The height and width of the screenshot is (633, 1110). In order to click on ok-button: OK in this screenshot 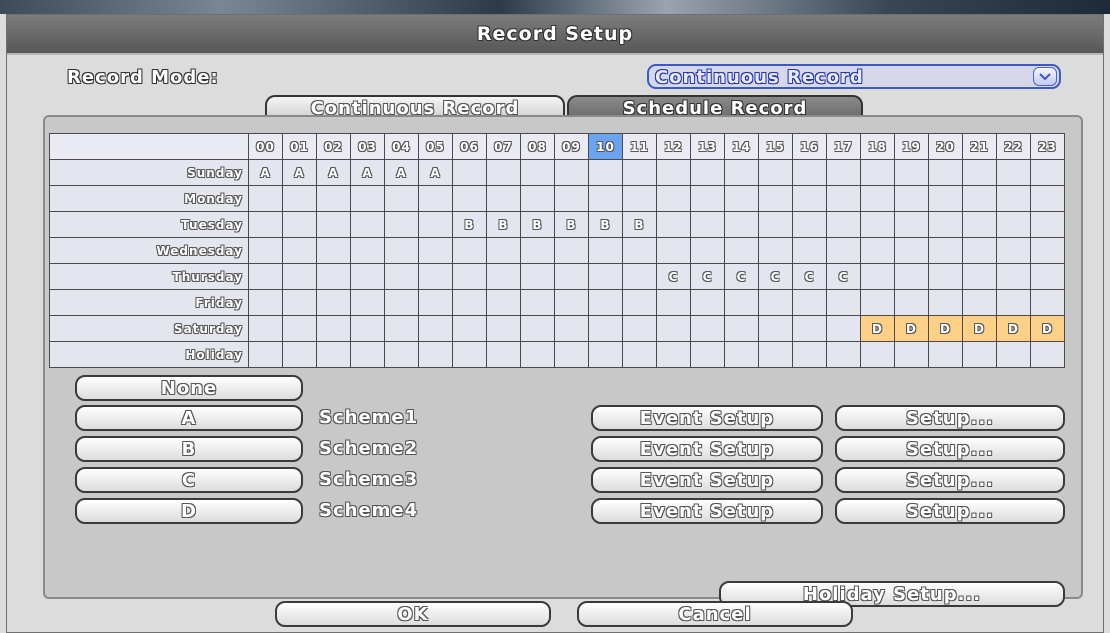, I will do `click(413, 614)`.